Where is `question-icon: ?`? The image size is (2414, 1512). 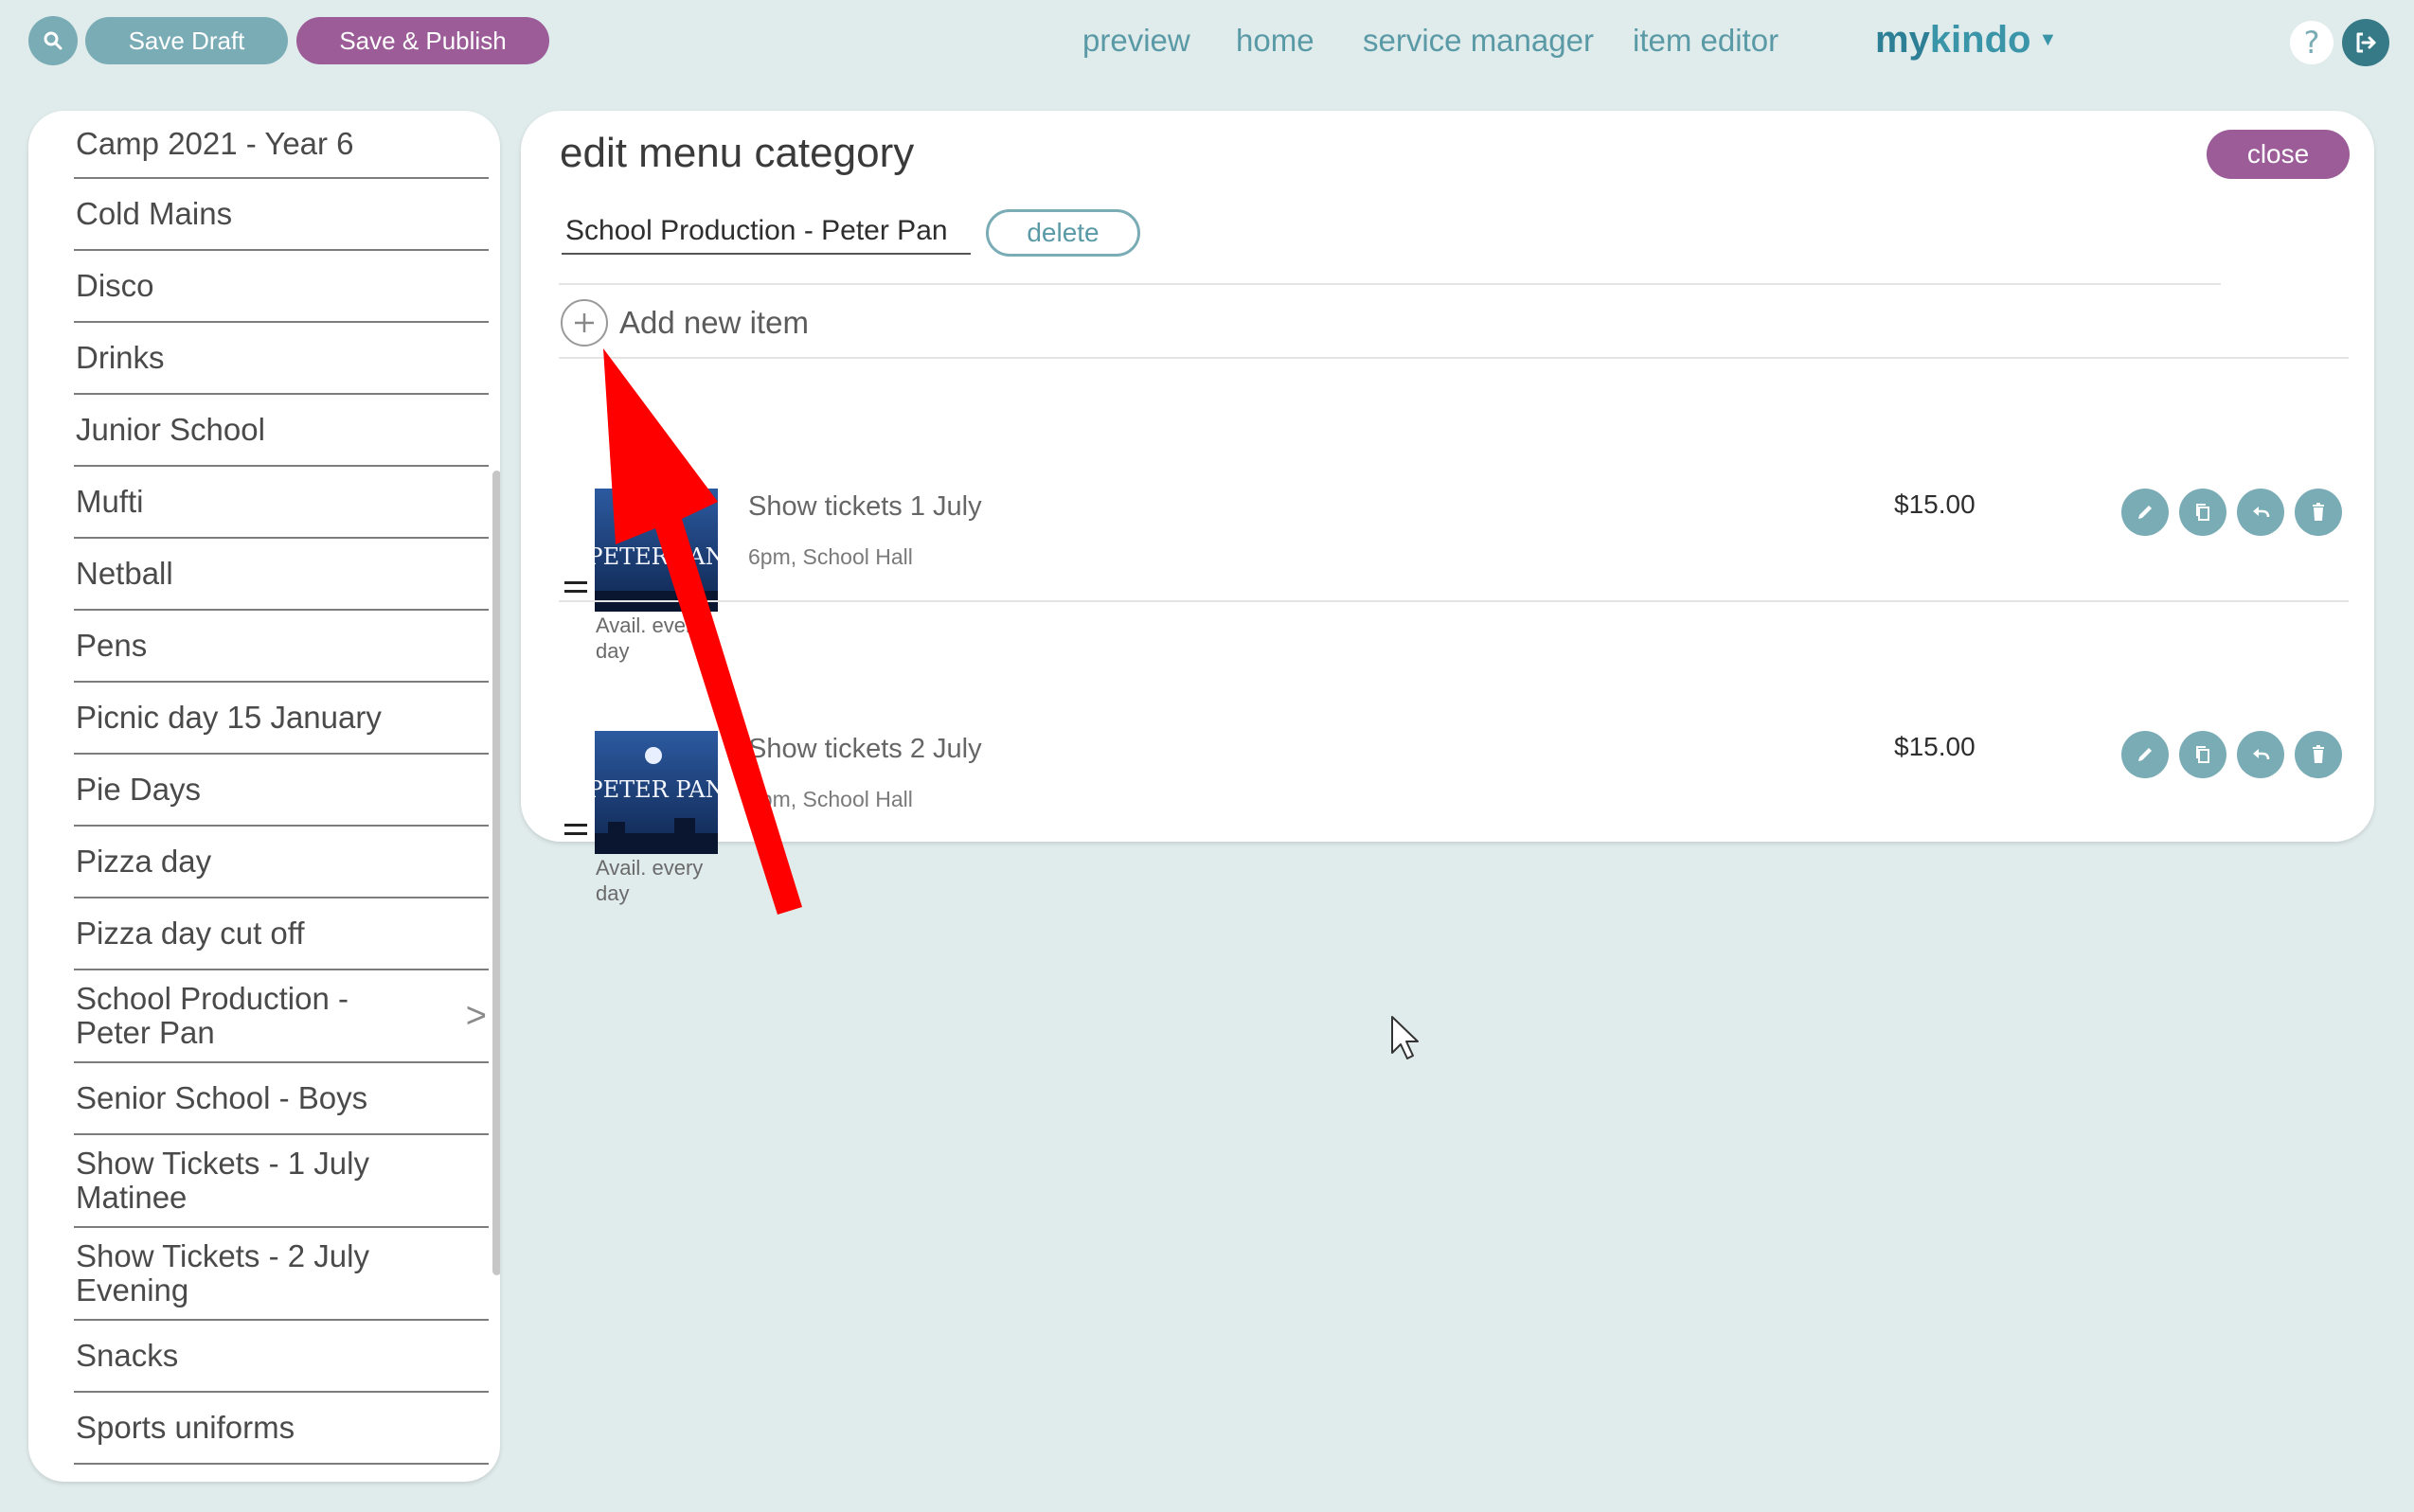 question-icon: ? is located at coordinates (2311, 43).